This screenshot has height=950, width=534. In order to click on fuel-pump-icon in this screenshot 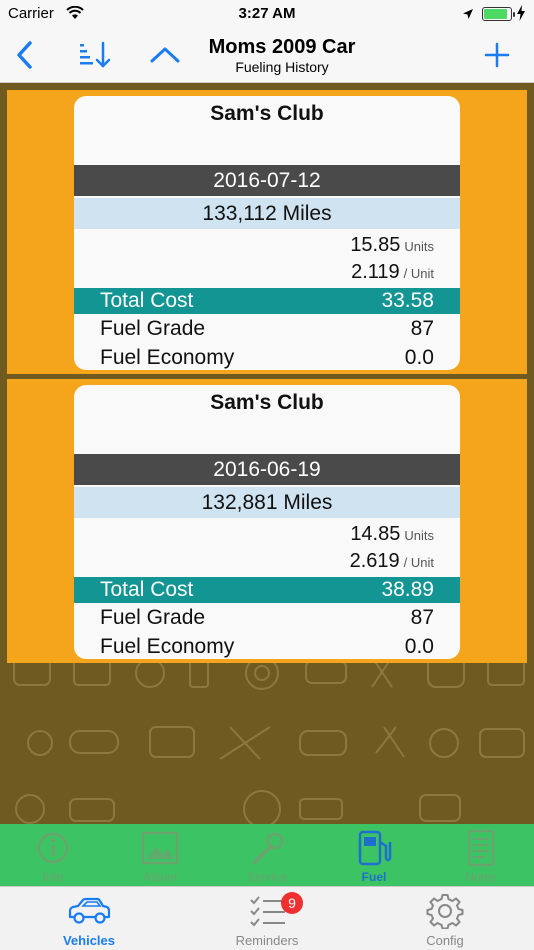, I will do `click(375, 848)`.